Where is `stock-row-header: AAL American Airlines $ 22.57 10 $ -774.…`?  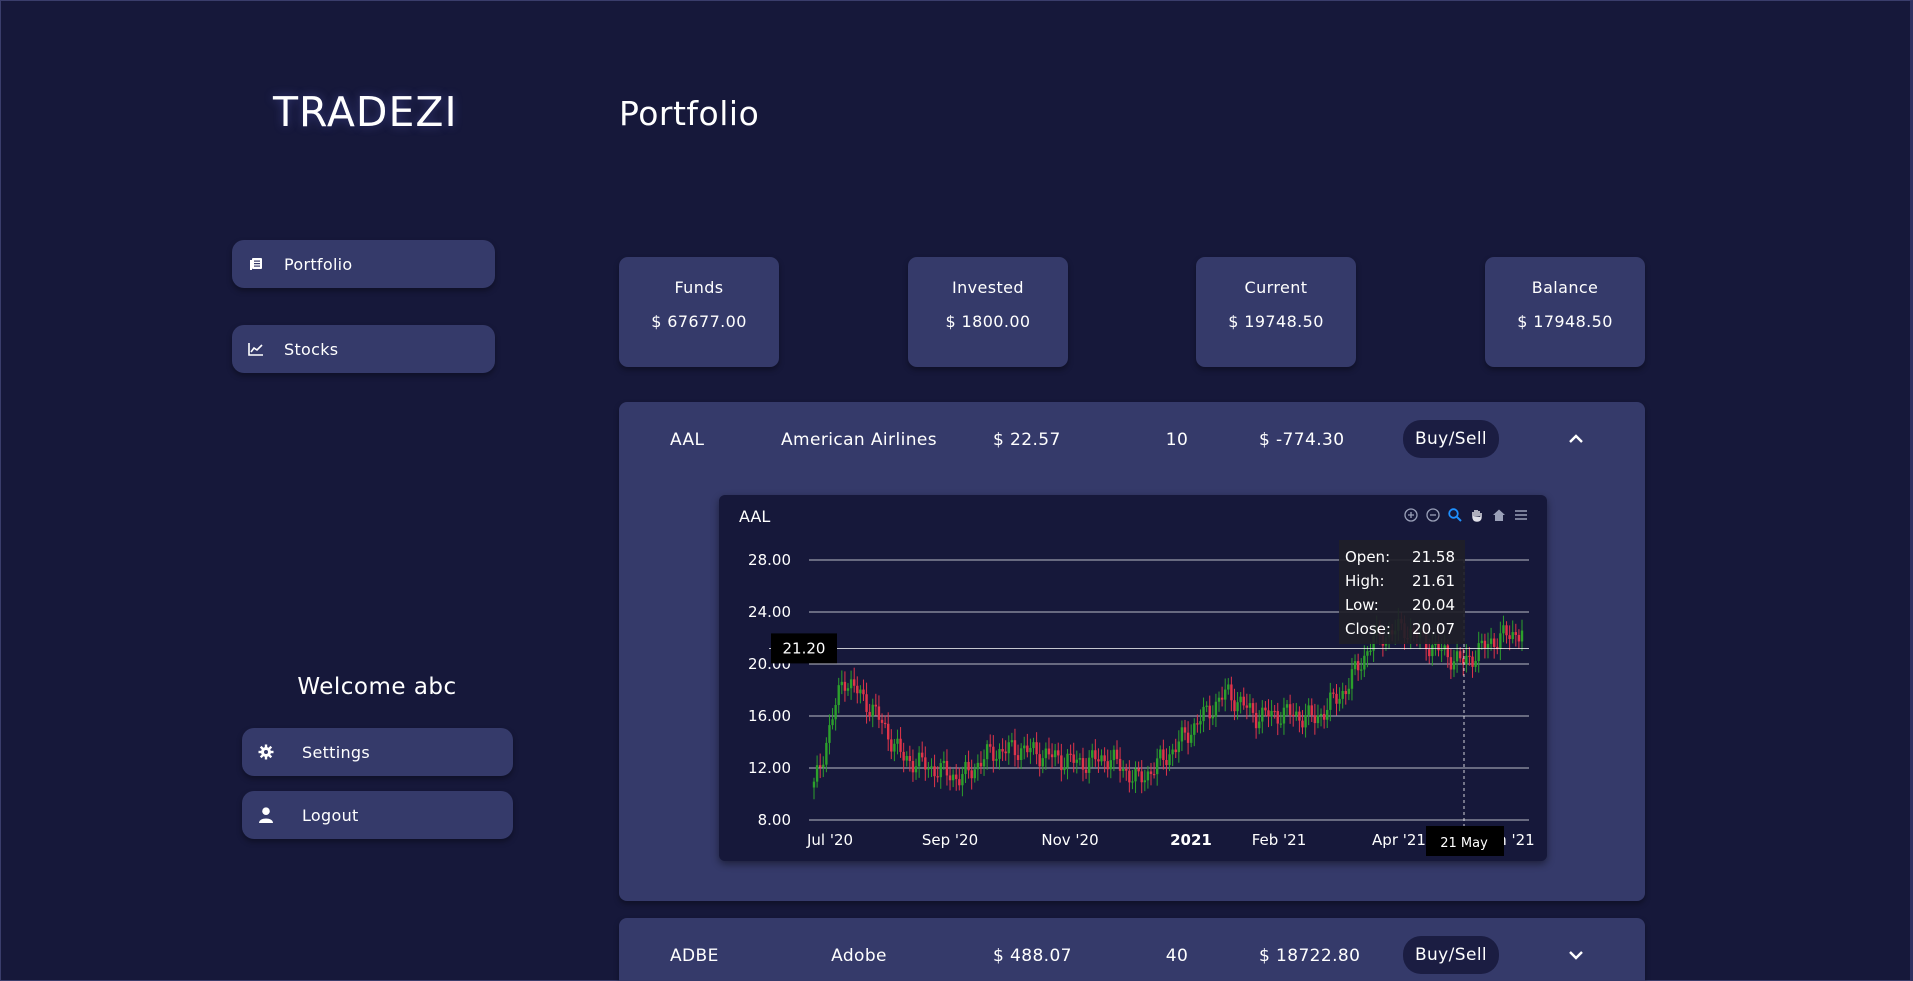 stock-row-header: AAL American Airlines $ 22.57 10 $ -774.… is located at coordinates (1132, 440).